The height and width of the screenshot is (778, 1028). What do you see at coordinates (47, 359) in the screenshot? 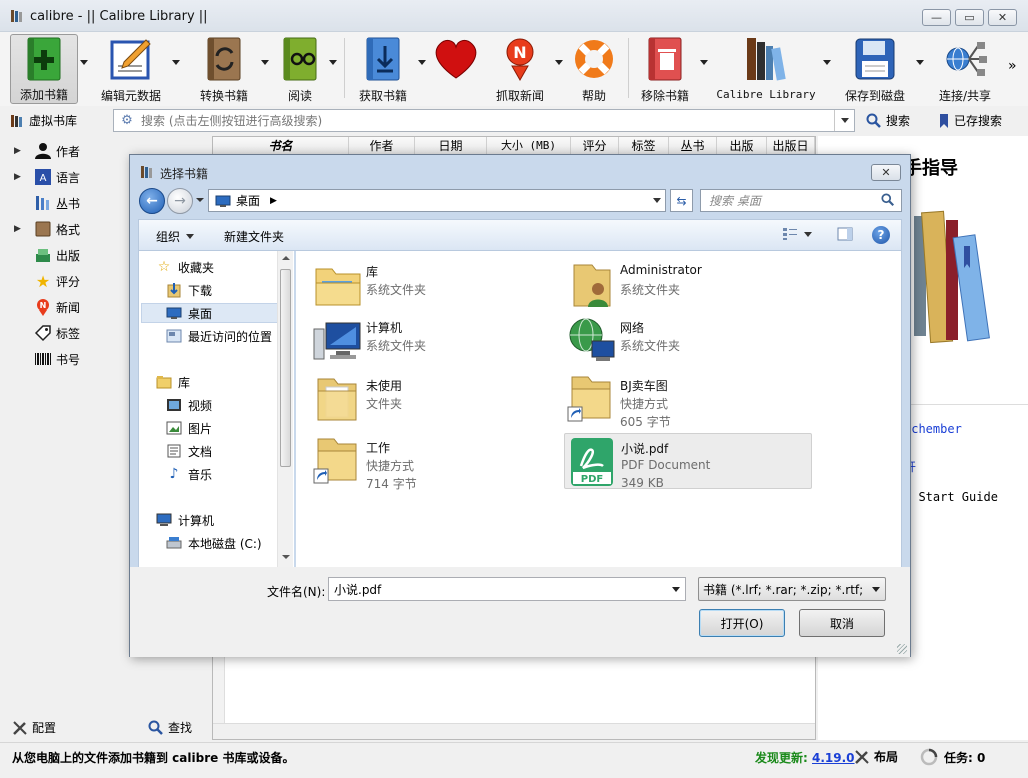
I see `tag-category-identifiers: 书号` at bounding box center [47, 359].